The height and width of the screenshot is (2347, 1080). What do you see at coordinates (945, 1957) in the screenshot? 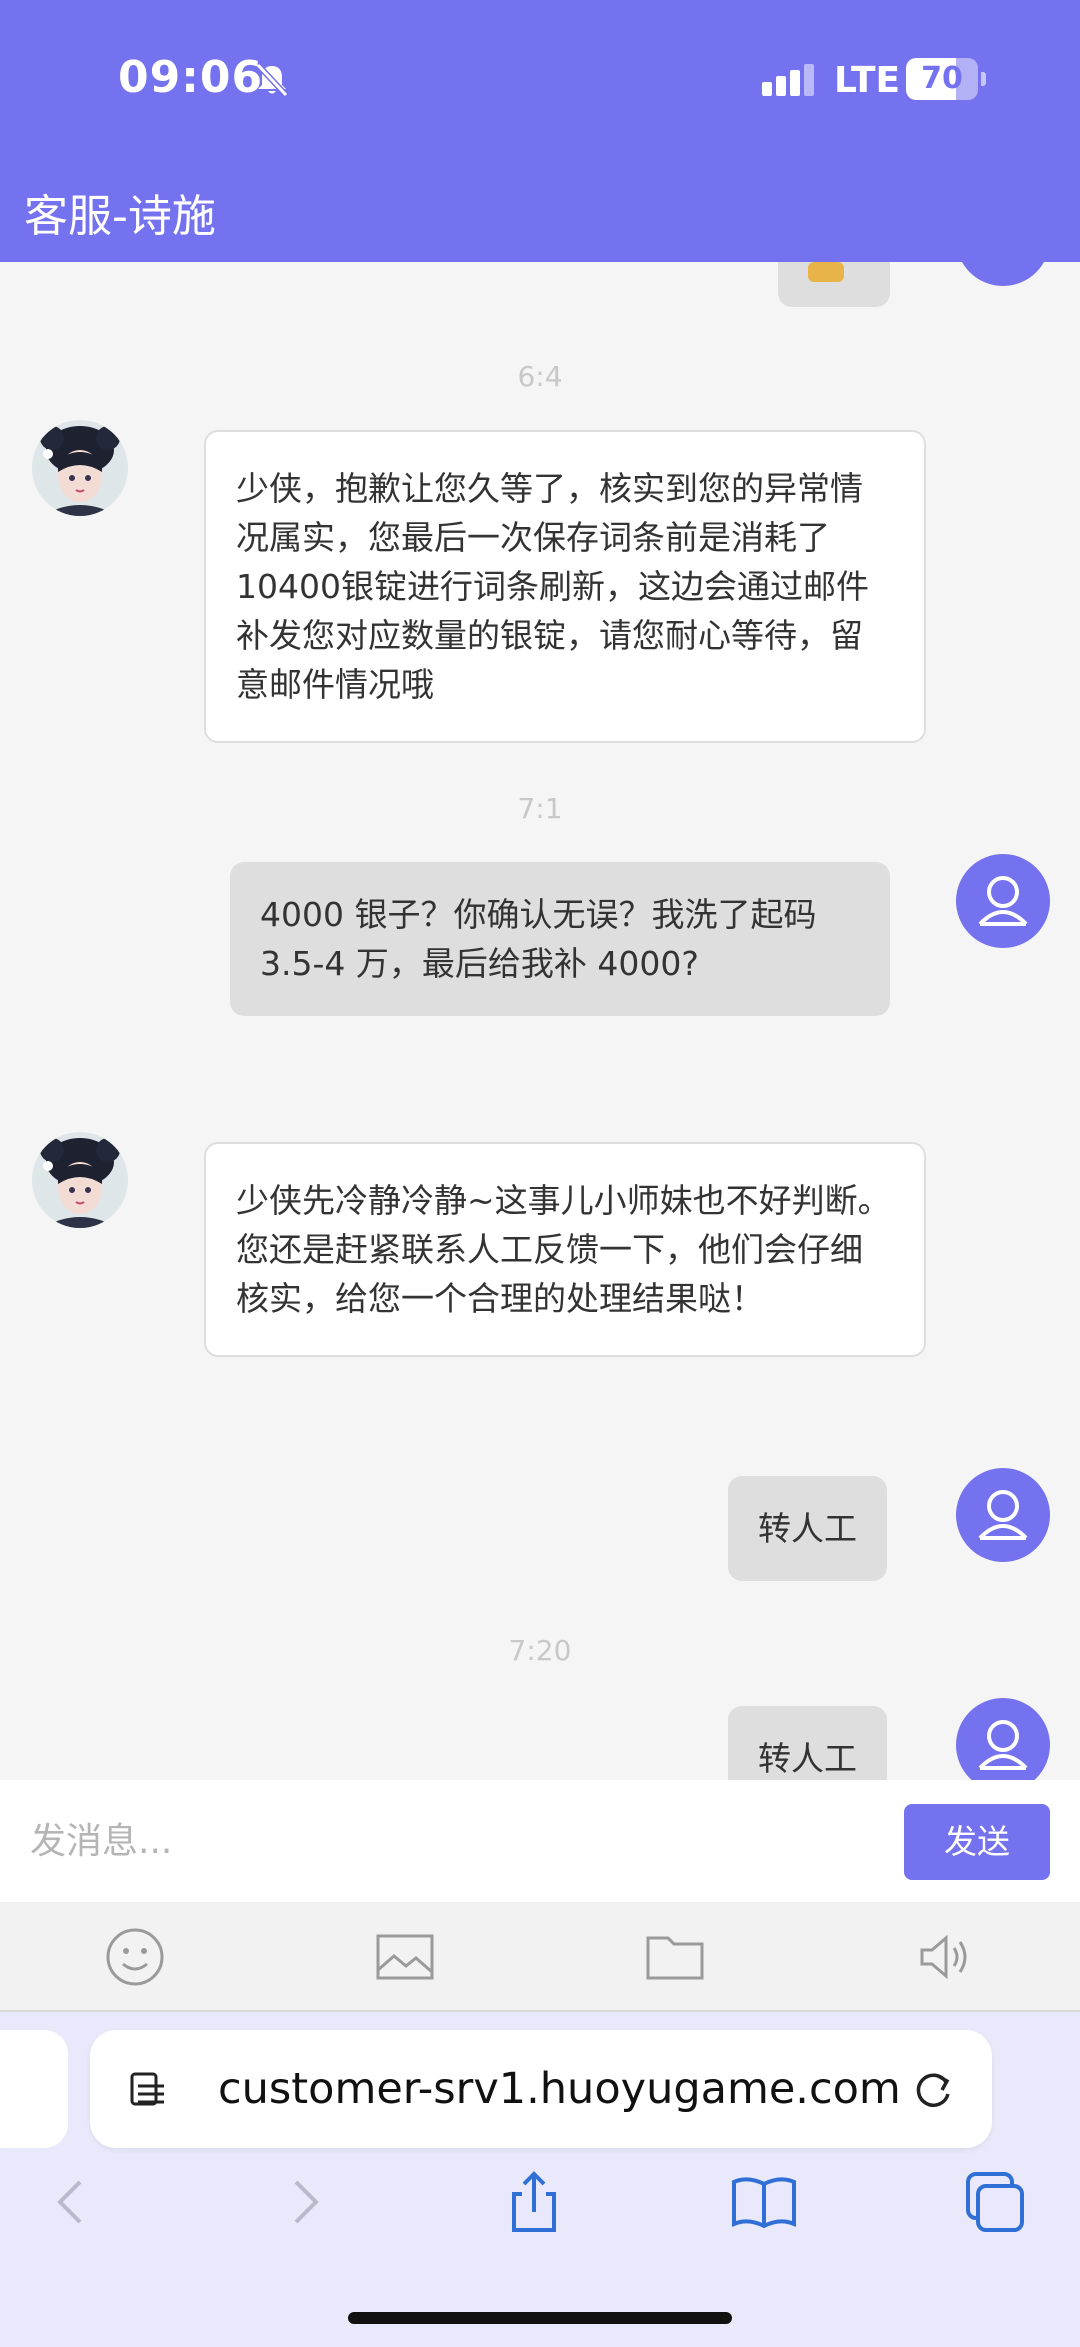
I see `volume-icon` at bounding box center [945, 1957].